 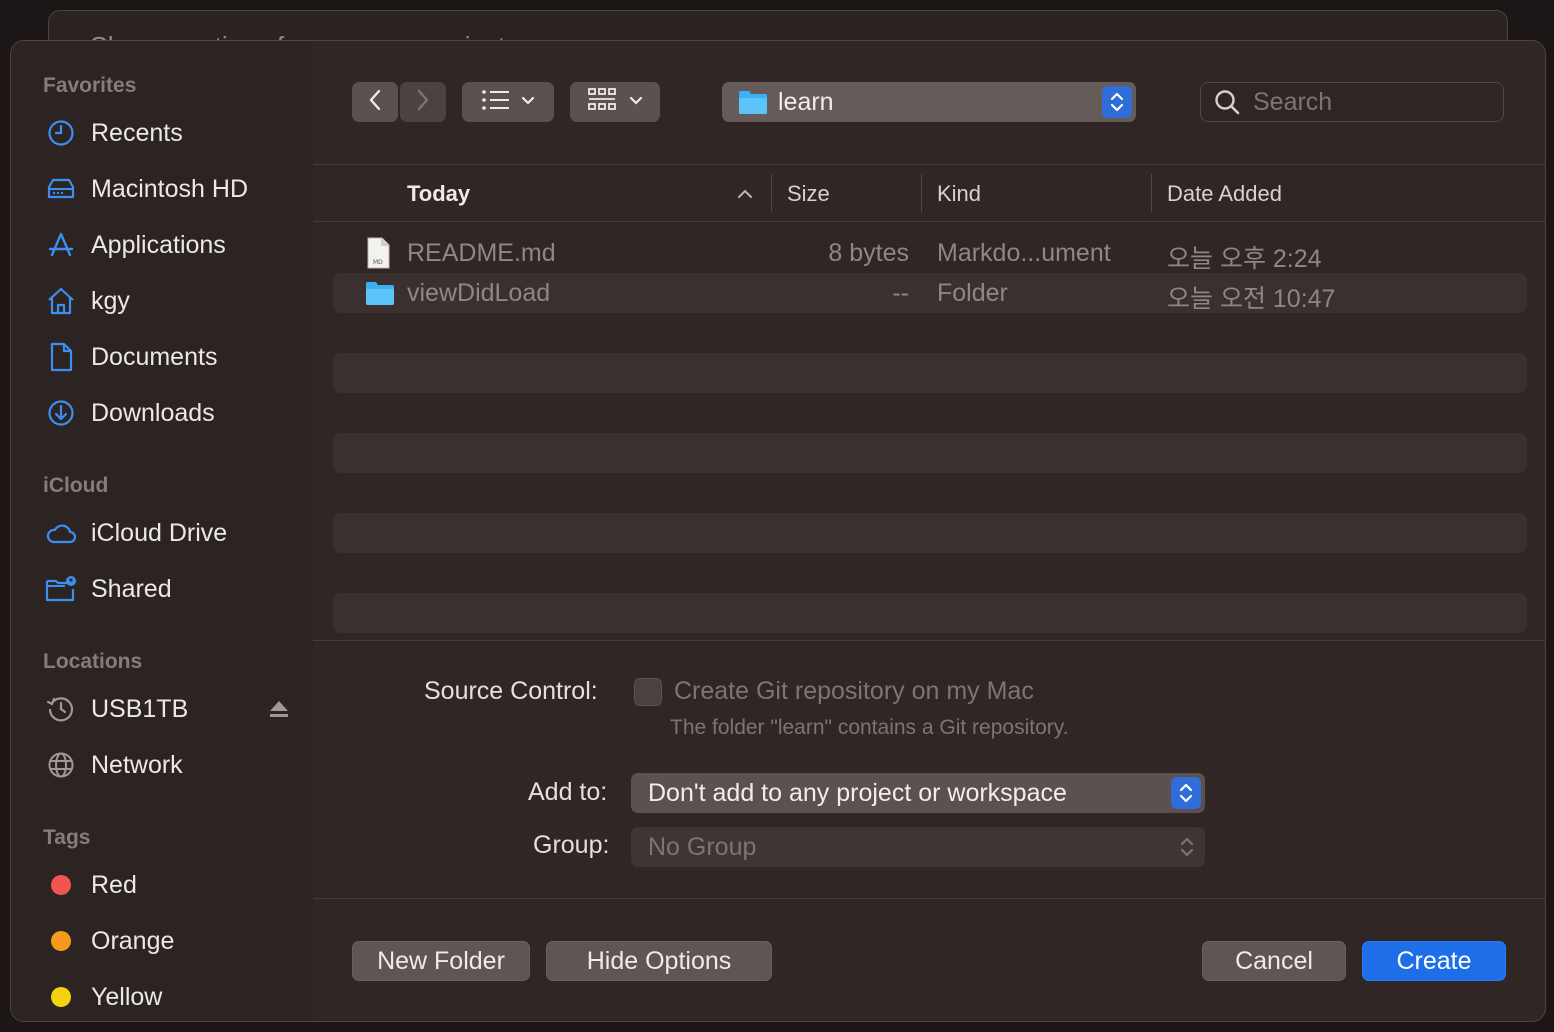 I want to click on forward-button, so click(x=423, y=102).